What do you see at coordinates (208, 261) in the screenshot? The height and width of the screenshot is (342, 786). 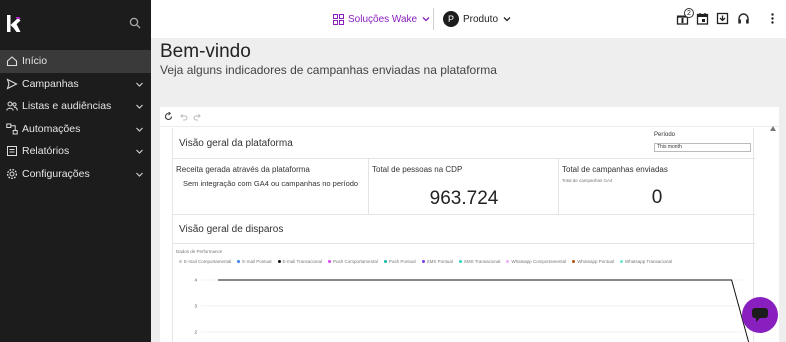 I see `legend-label: E-mail Comportamental` at bounding box center [208, 261].